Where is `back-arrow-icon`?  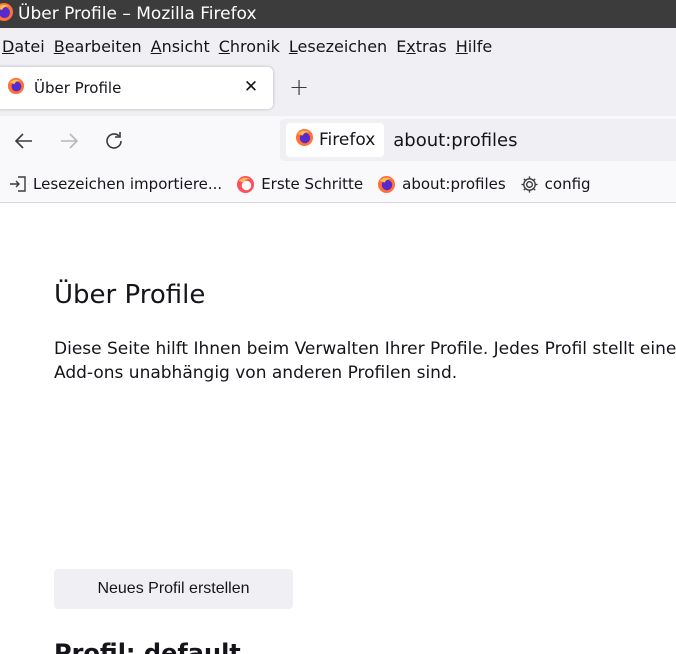 back-arrow-icon is located at coordinates (24, 141).